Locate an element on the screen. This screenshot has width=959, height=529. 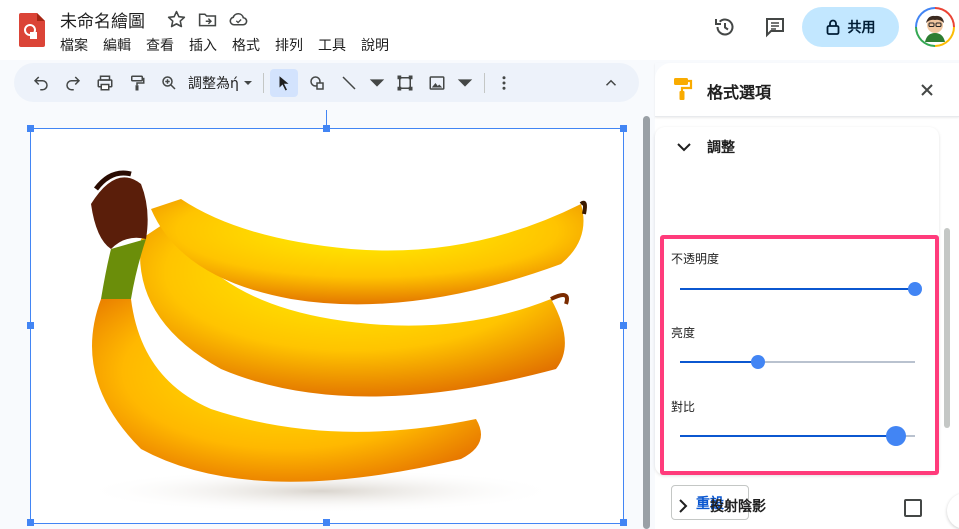
version-history-button is located at coordinates (725, 27).